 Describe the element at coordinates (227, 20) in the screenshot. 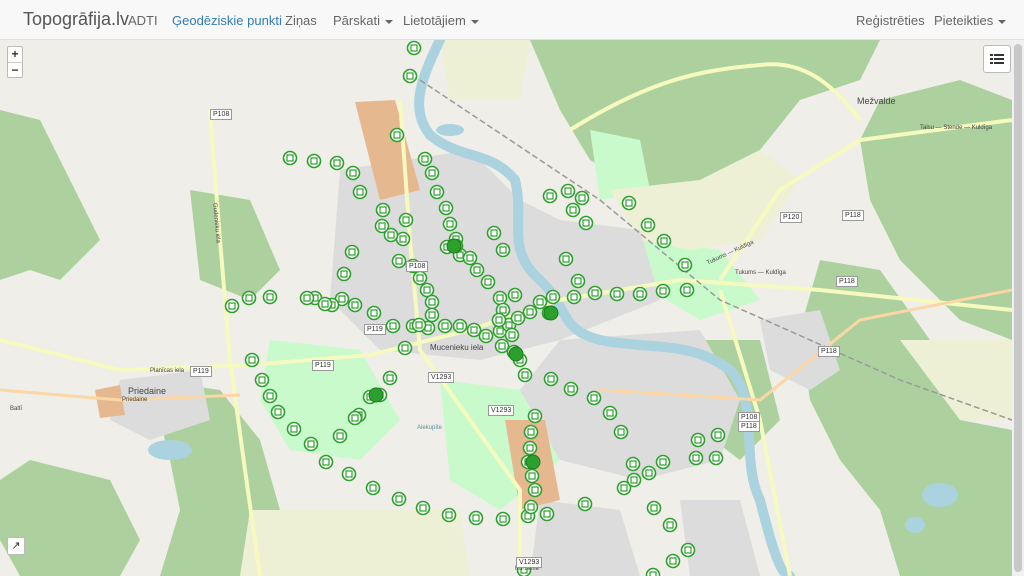

I see `nav-geodetic-points: Ģeodēziskie punkti` at that location.